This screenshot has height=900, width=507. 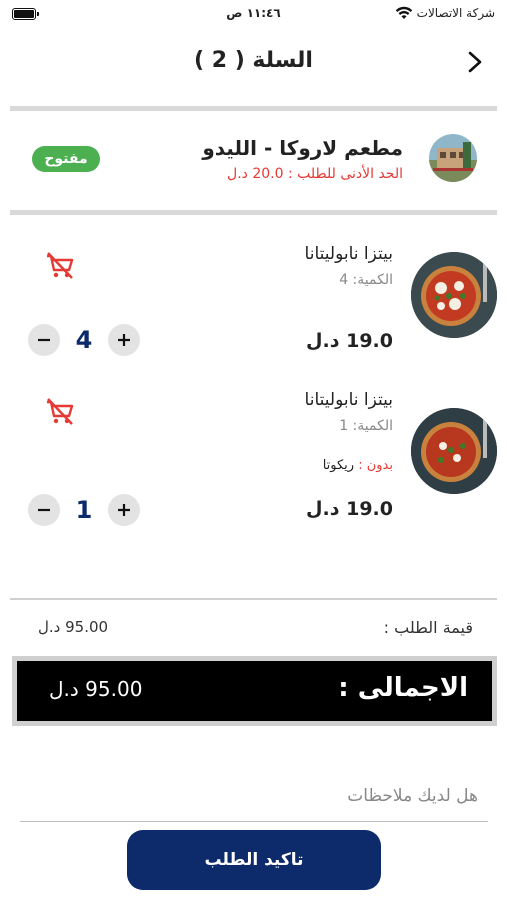 I want to click on status-bar: شركة الاتصالات ١١:٤٦ ص, so click(x=253, y=15).